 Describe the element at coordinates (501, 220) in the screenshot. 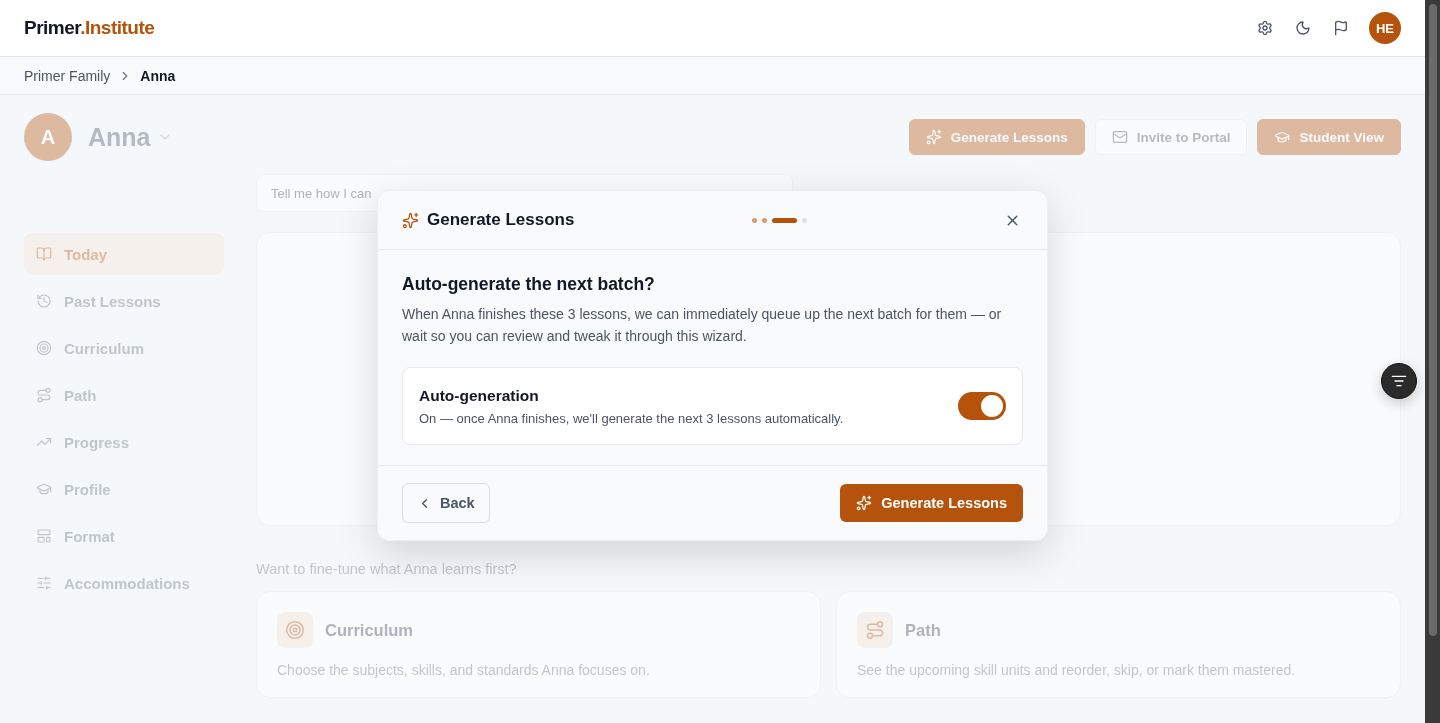

I see `dialog-title: Generate Lessons` at that location.